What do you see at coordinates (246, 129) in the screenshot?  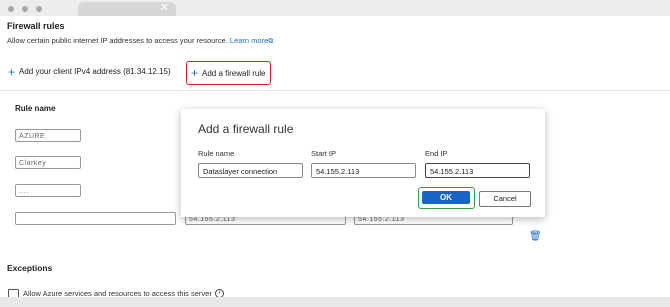 I see `dialog-title: Add a firewall rule` at bounding box center [246, 129].